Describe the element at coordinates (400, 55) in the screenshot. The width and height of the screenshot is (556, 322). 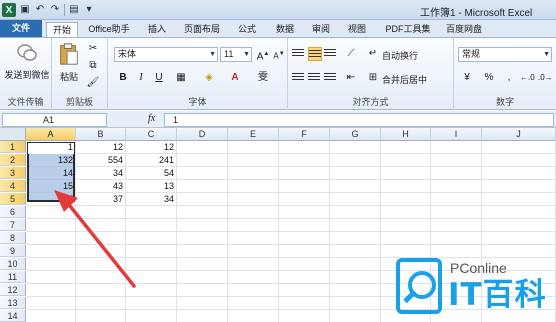
I see `wrap-text-button: 自动换行` at that location.